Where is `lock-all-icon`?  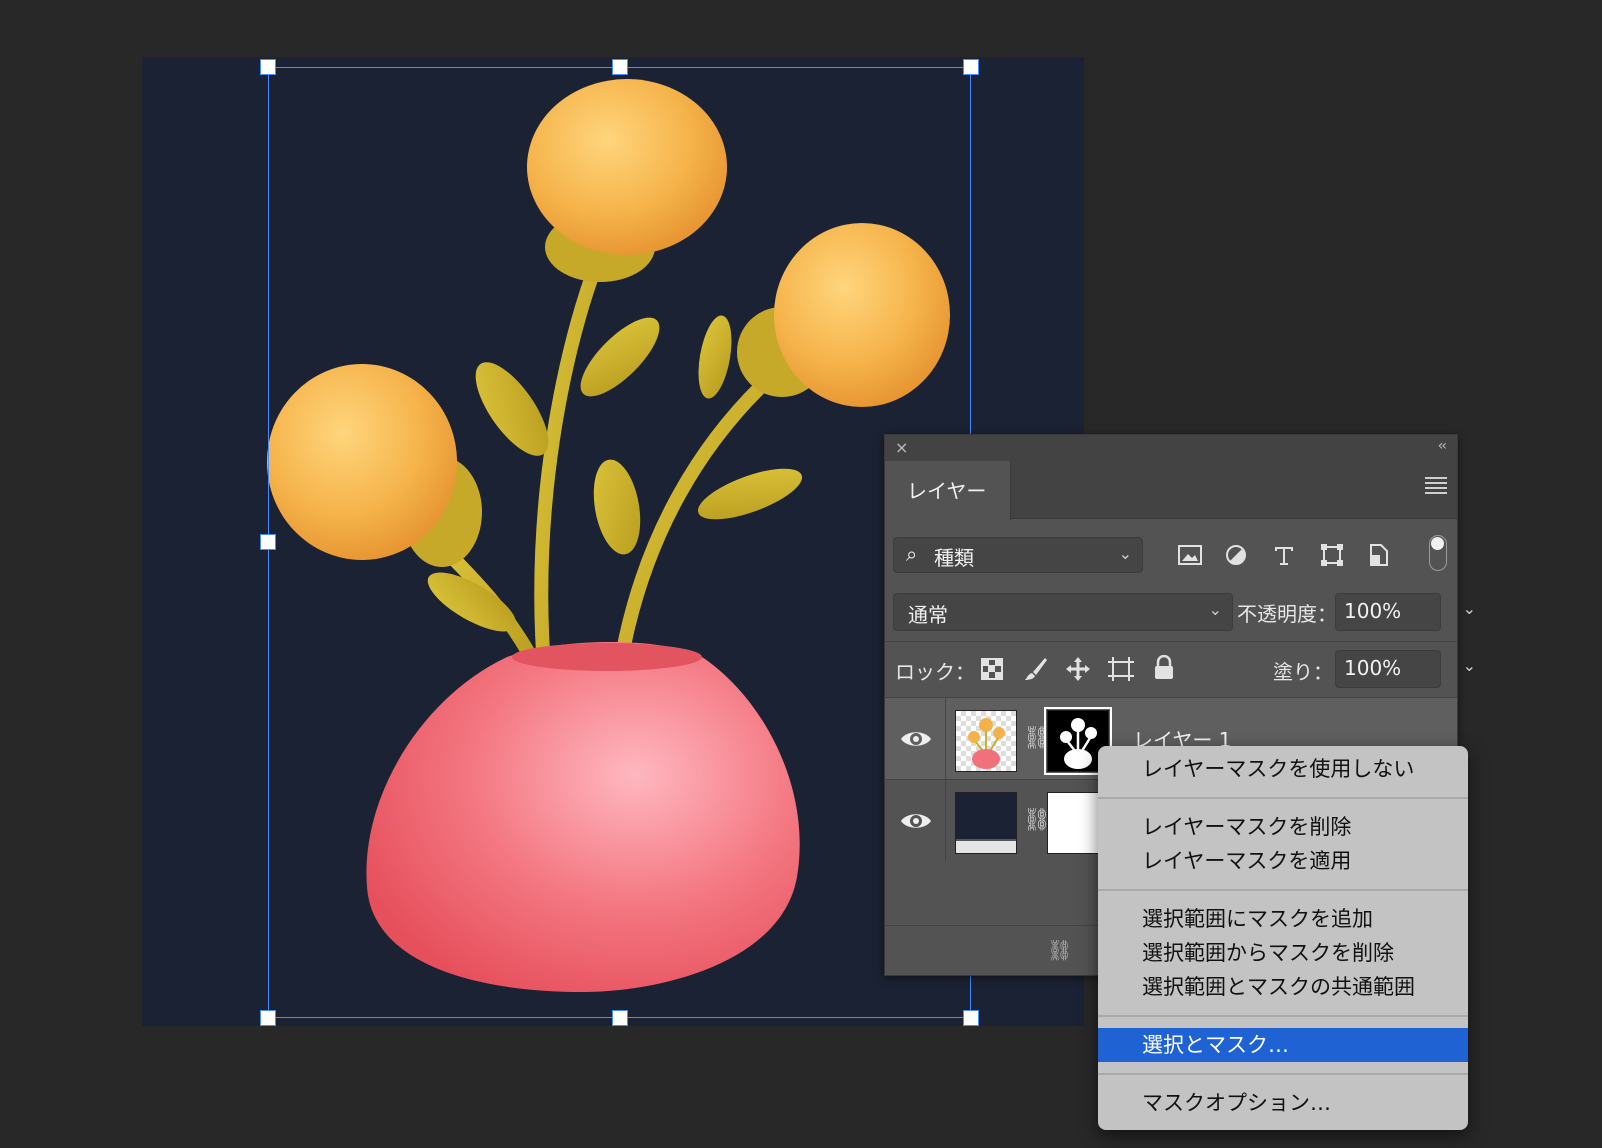
lock-all-icon is located at coordinates (1164, 668).